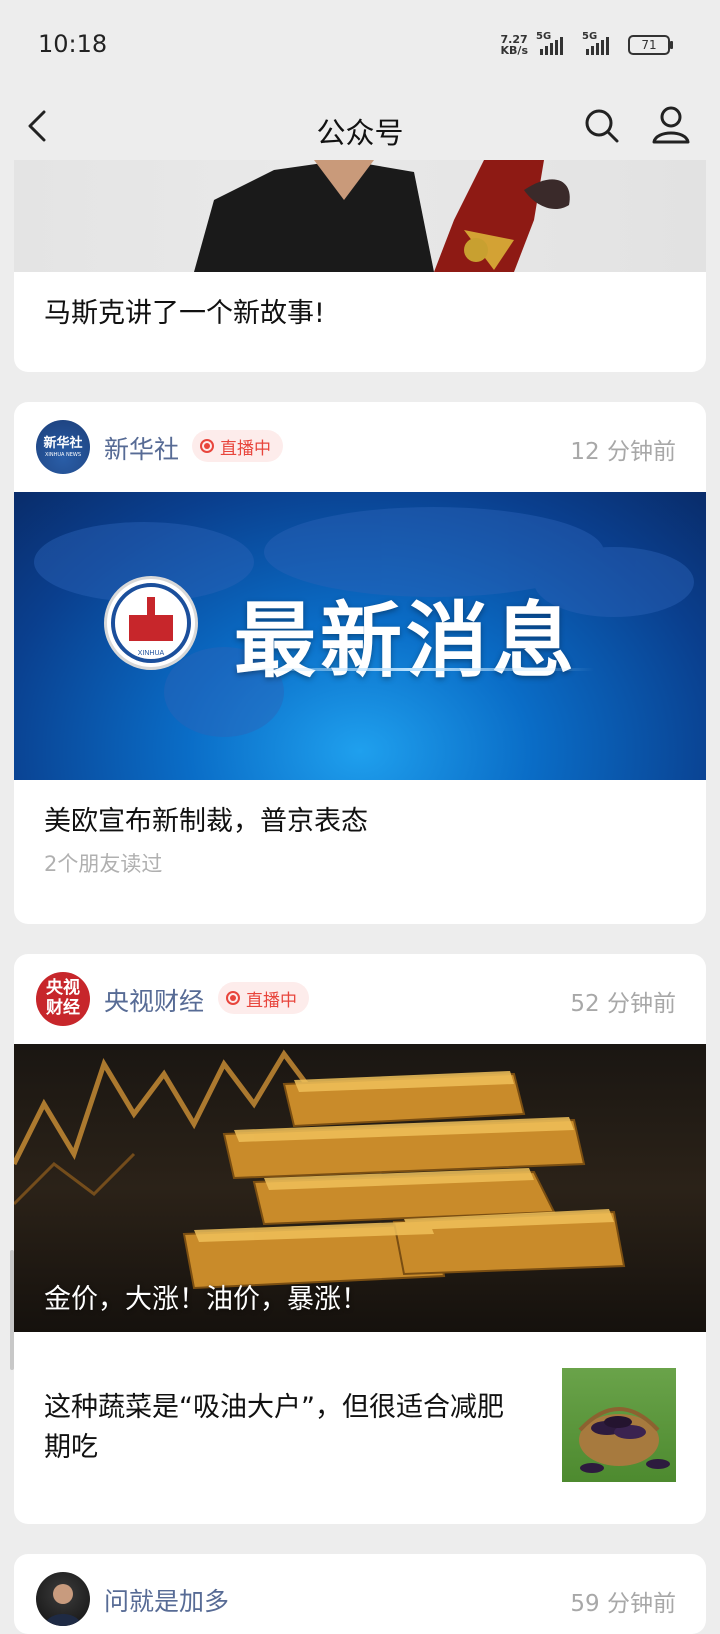  I want to click on status-time: 10:18, so click(73, 44).